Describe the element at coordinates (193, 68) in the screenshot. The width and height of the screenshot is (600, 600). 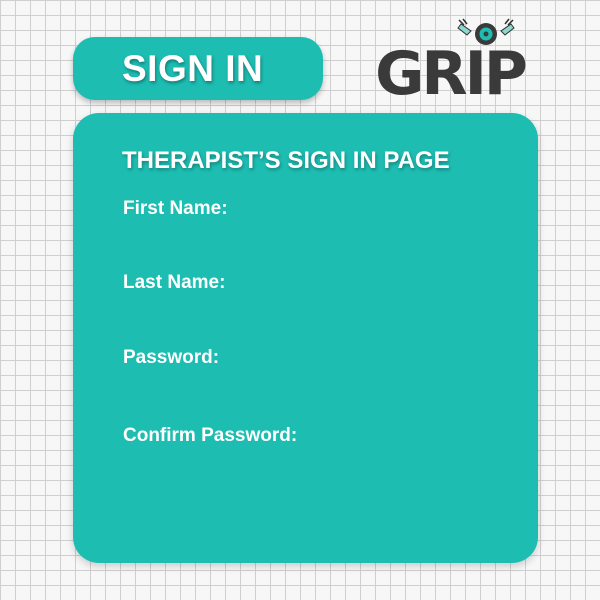
I see `sign-in-label: SIGN IN` at that location.